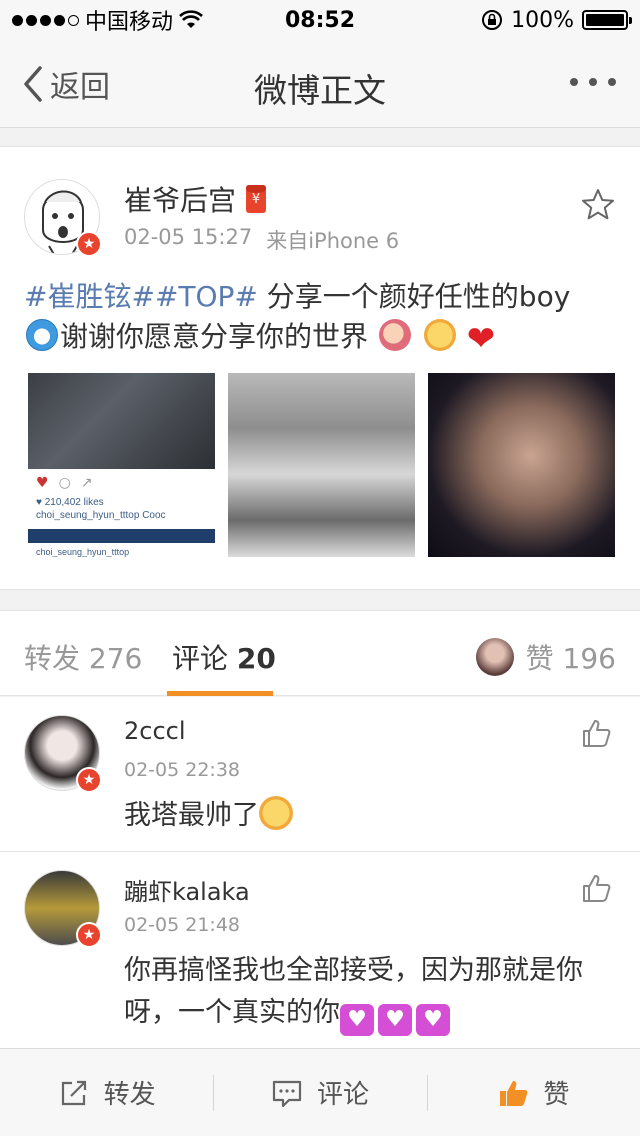  I want to click on comment-button: 评论, so click(319, 1092).